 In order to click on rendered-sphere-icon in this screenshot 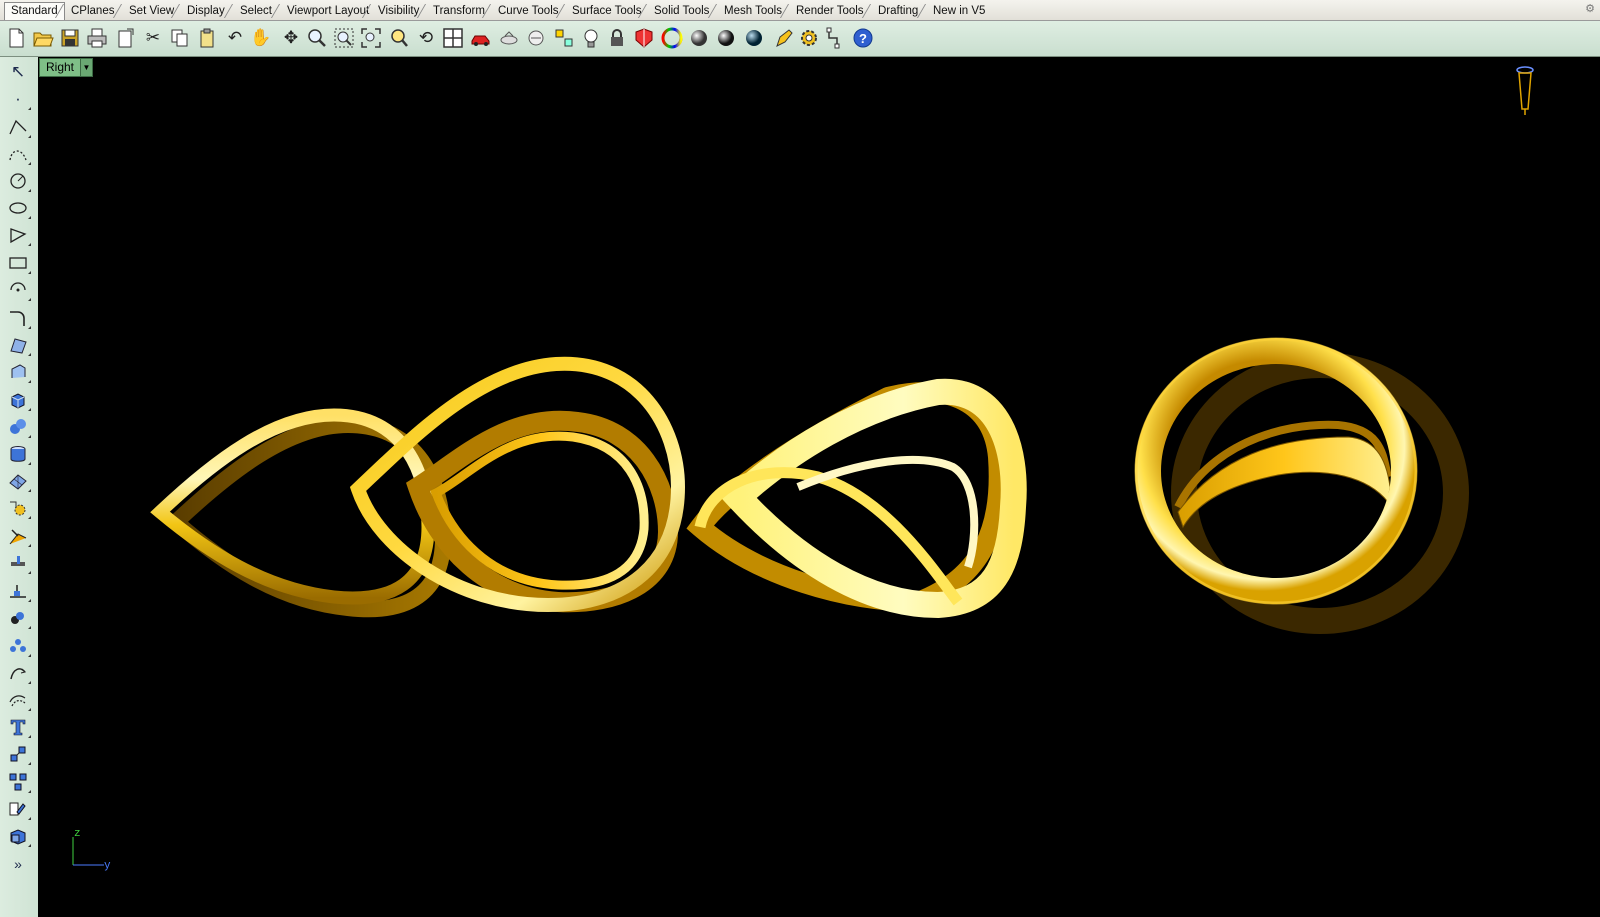, I will do `click(726, 38)`.